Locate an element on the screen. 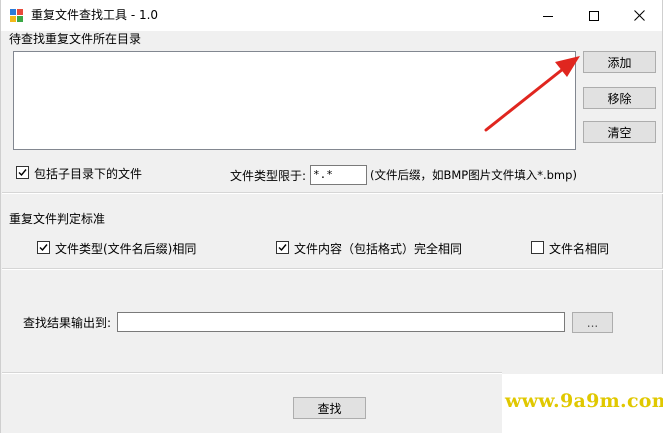  watermark: www.9a9m.com is located at coordinates (582, 403).